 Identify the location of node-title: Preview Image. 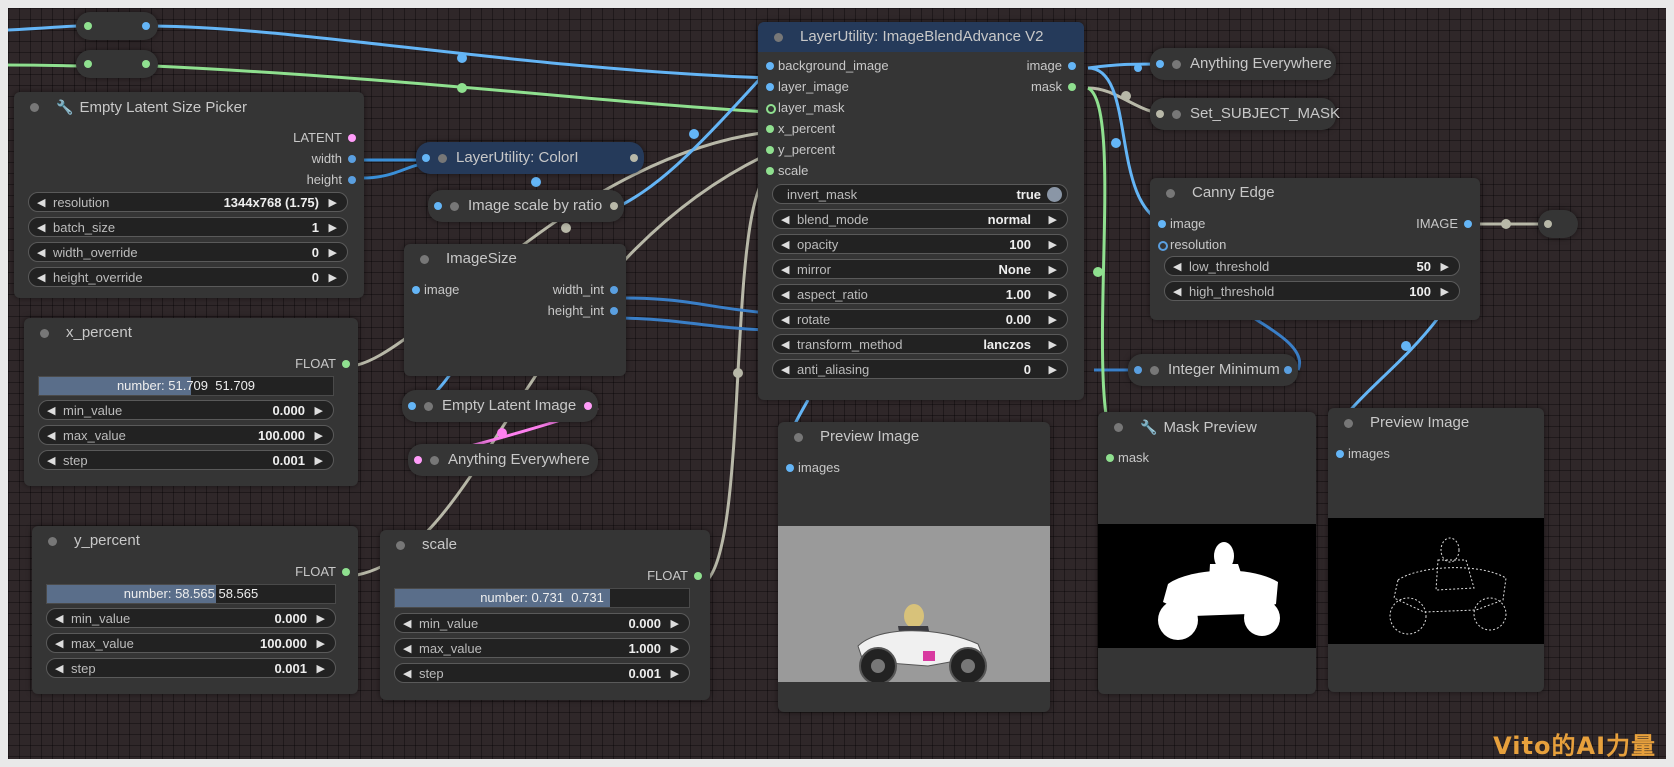
(1436, 423).